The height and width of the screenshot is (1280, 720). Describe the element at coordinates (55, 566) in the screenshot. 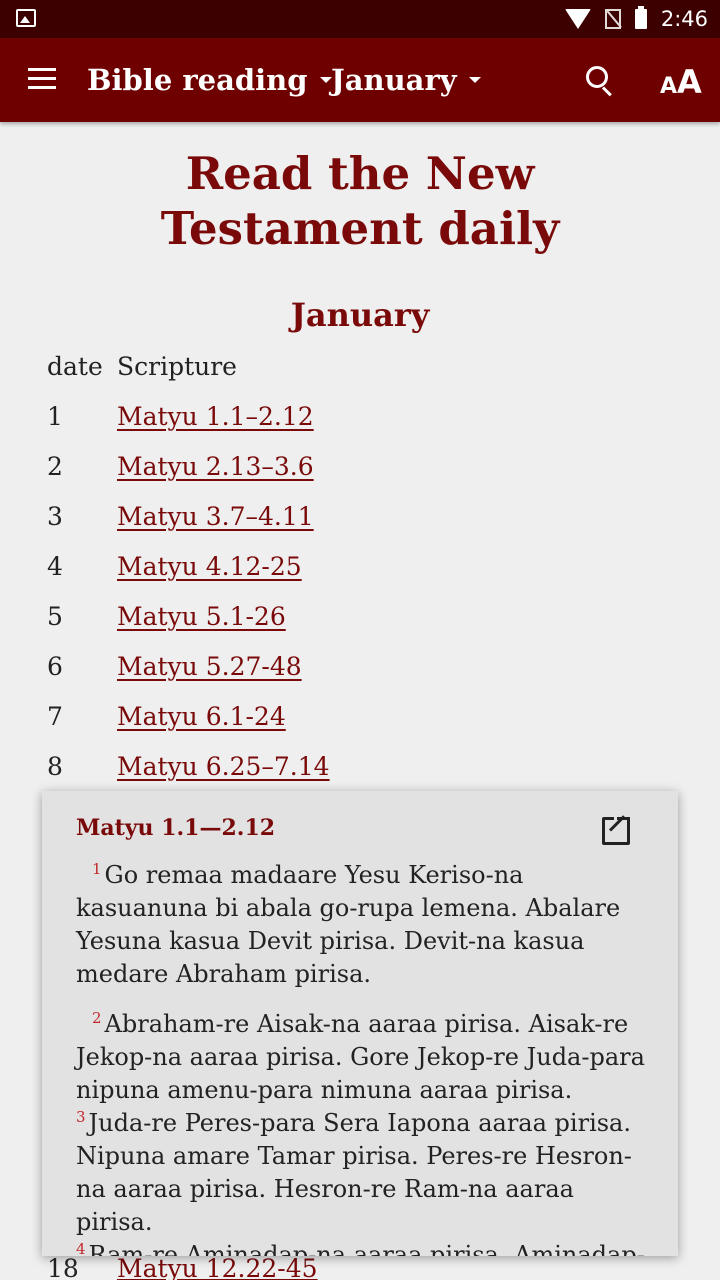

I see `row-date: 4` at that location.